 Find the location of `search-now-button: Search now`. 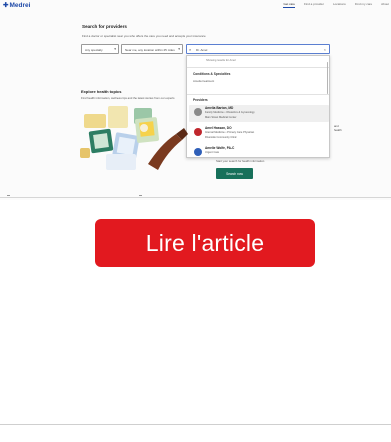

search-now-button: Search now is located at coordinates (234, 173).